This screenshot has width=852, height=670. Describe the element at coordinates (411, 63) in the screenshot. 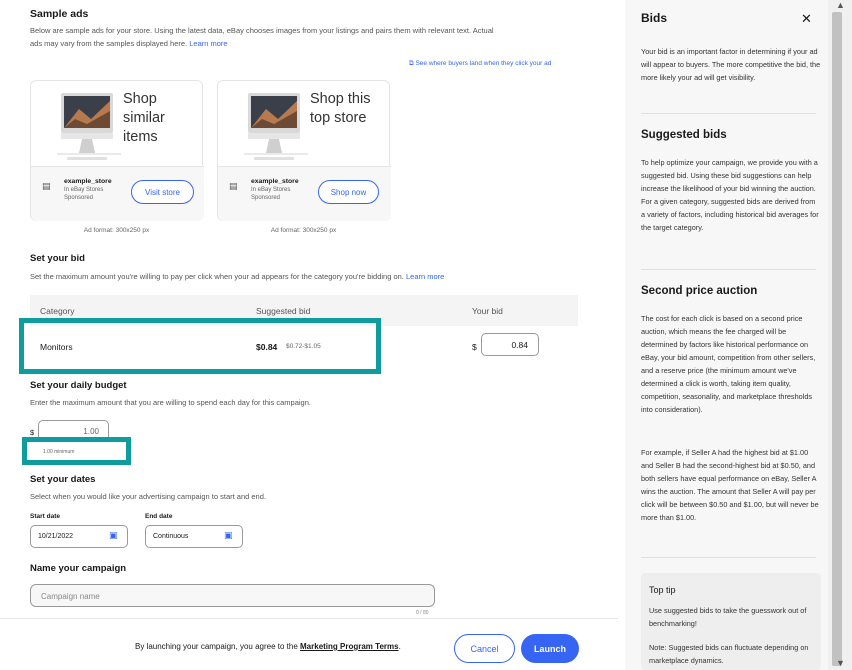

I see `external-link-icon: ⧉` at that location.